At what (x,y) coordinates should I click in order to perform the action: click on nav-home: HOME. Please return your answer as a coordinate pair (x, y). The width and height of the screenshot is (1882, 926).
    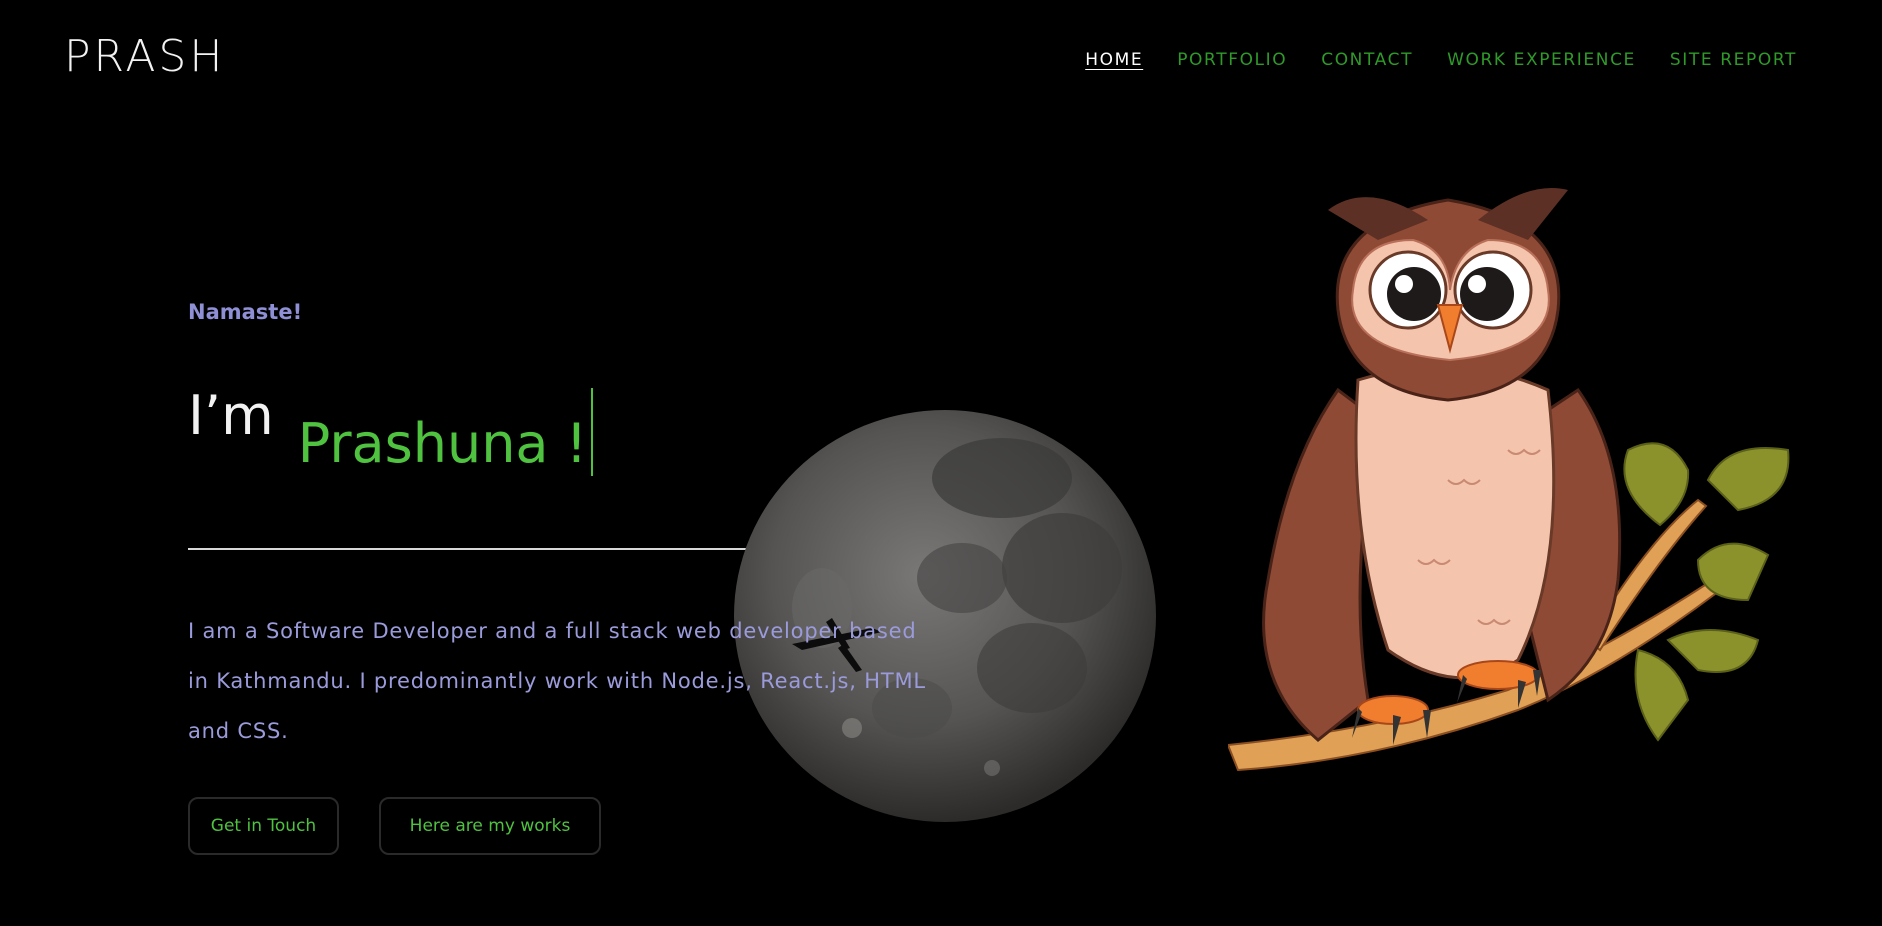
    Looking at the image, I should click on (1114, 60).